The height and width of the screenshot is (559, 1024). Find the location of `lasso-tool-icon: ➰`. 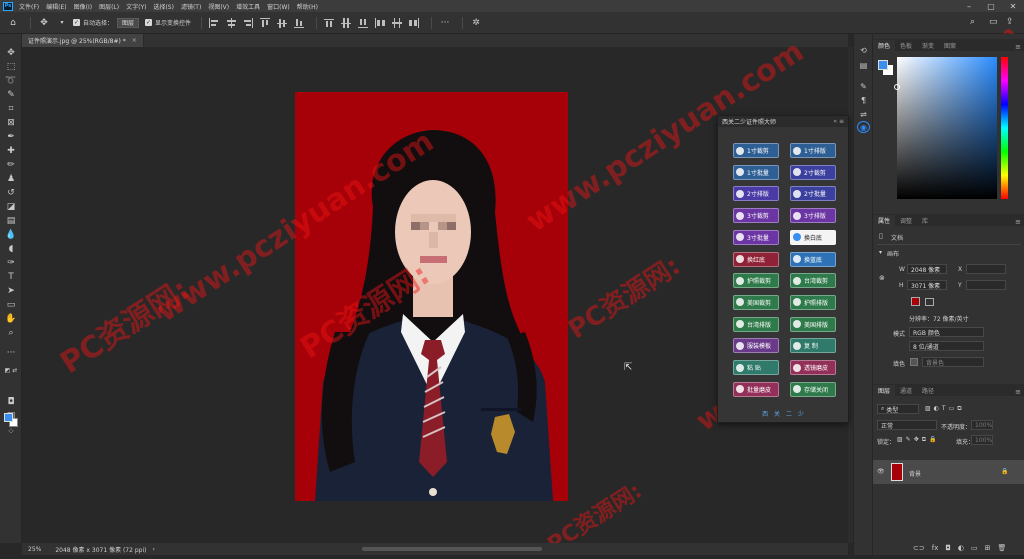

lasso-tool-icon: ➰ is located at coordinates (11, 81).